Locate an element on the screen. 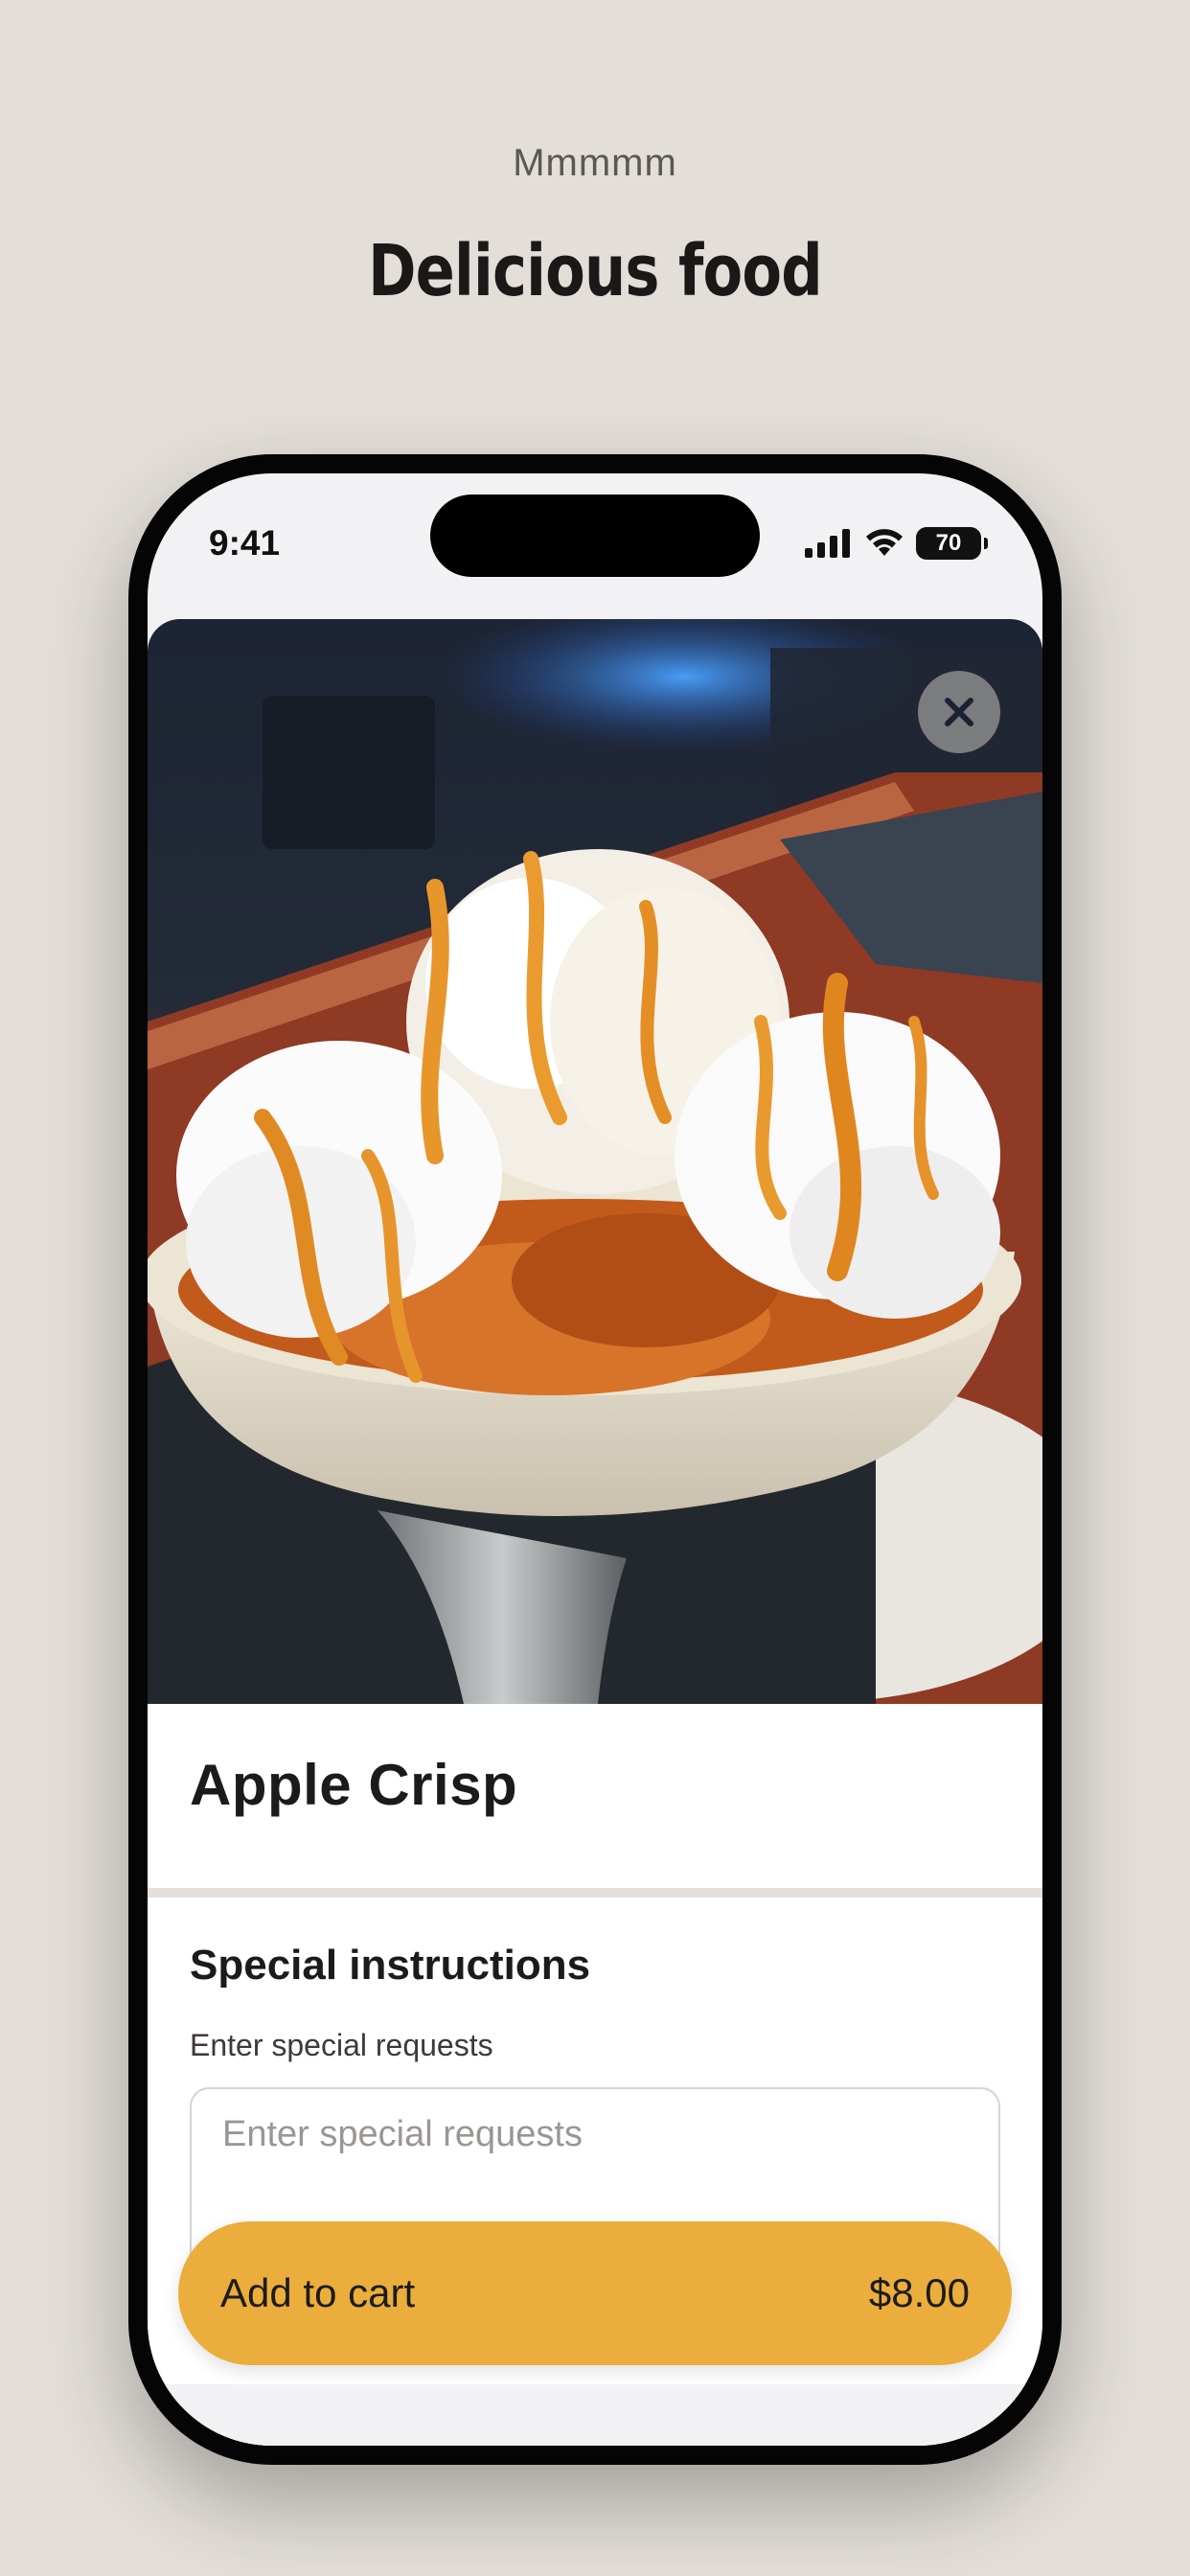 The height and width of the screenshot is (2576, 1190). special-instructions-title: Special instructions is located at coordinates (390, 1966).